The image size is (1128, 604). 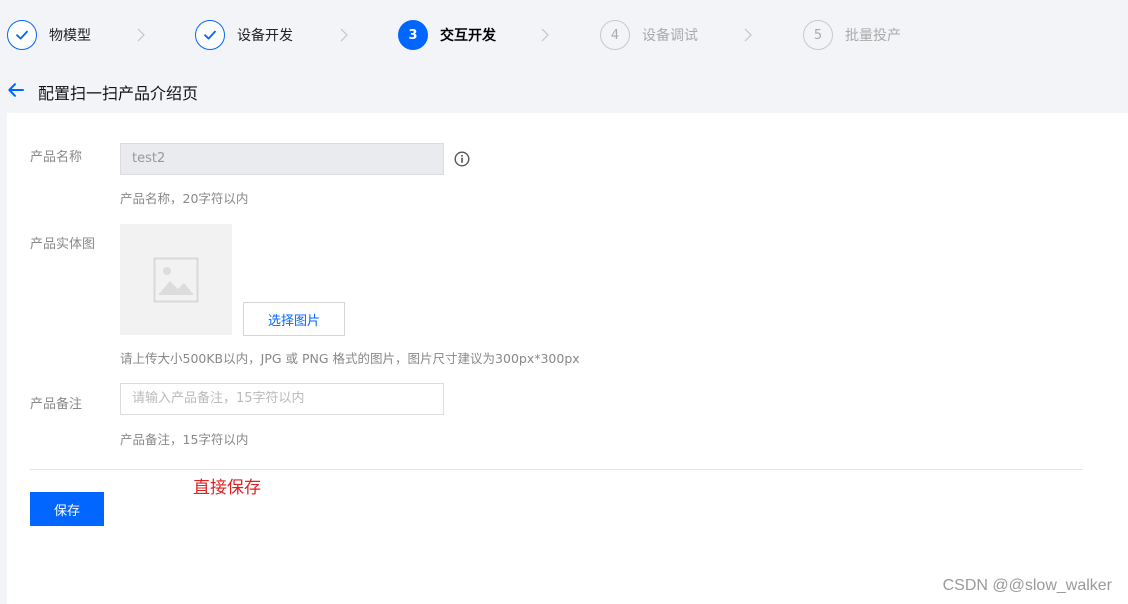 I want to click on step-device-dev: 设备开发, so click(x=244, y=35).